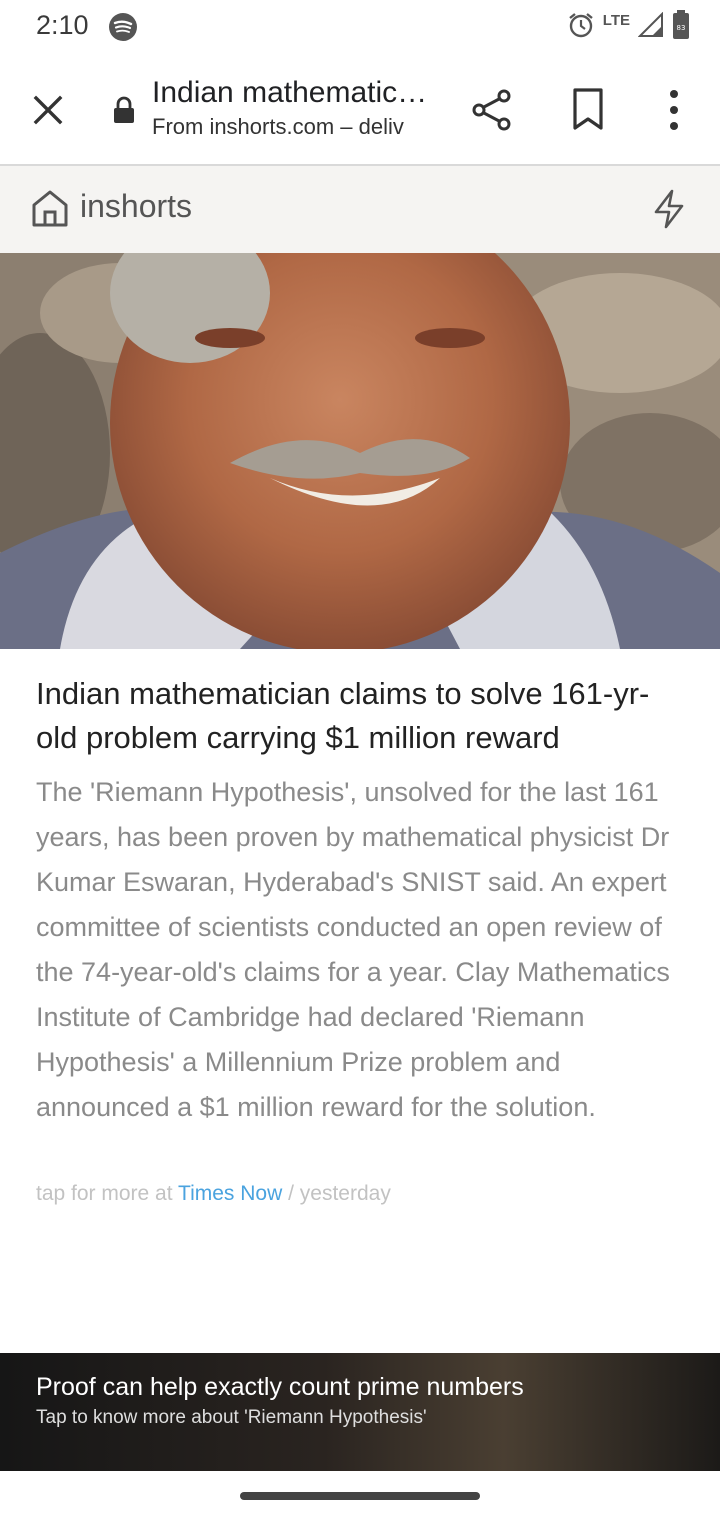 The width and height of the screenshot is (720, 1520). I want to click on svg-text: 83, so click(681, 28).